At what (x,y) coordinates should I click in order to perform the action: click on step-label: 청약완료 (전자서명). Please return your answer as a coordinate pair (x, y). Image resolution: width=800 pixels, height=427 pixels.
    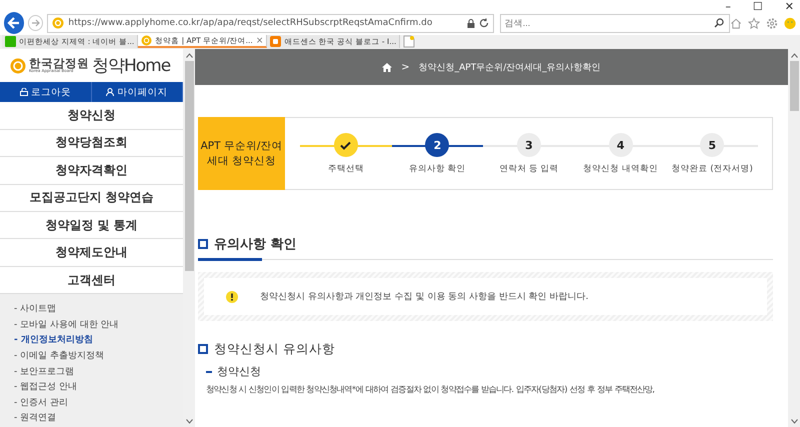
    Looking at the image, I should click on (712, 169).